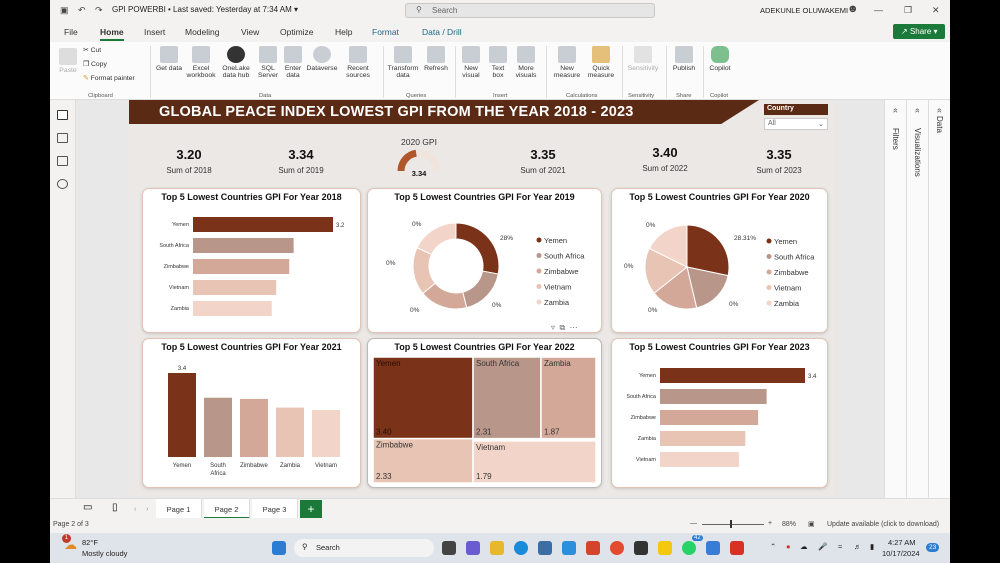  I want to click on sql-server-button: SQL Server, so click(268, 62).